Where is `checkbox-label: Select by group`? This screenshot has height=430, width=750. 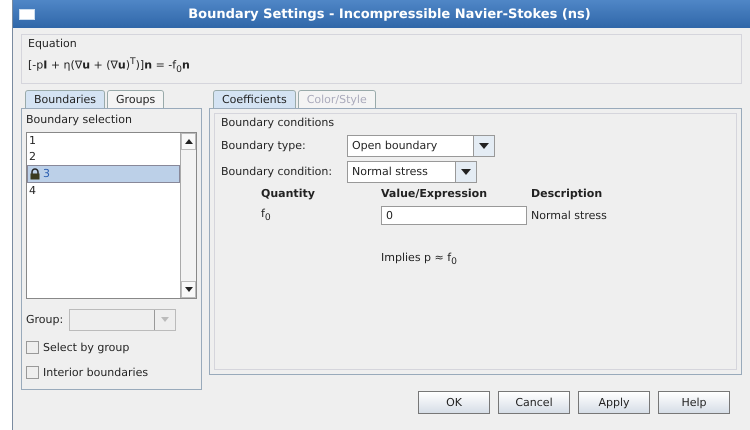
checkbox-label: Select by group is located at coordinates (86, 347).